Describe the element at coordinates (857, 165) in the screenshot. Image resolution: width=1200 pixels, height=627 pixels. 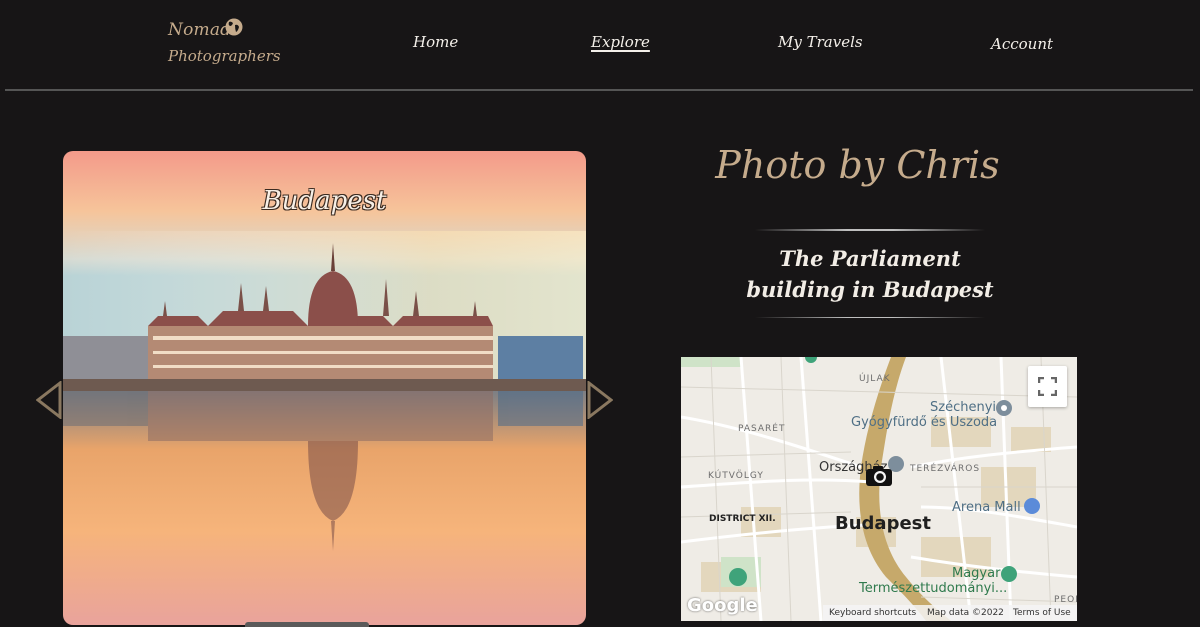
I see `photo-title: Photo by Chris` at that location.